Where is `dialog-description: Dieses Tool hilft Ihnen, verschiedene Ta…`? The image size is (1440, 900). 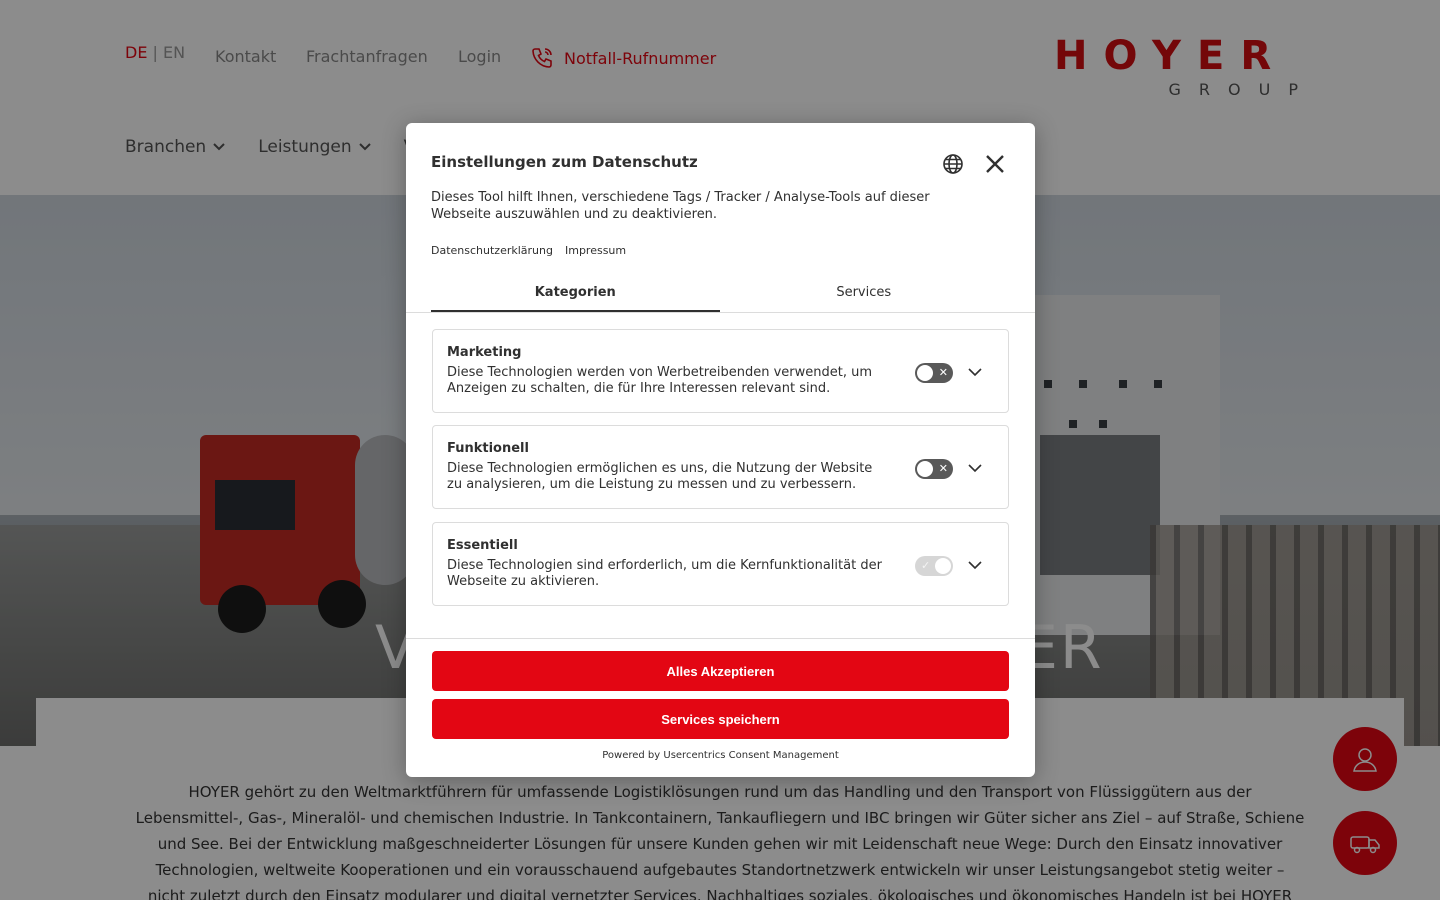 dialog-description: Dieses Tool hilft Ihnen, verschiedene Ta… is located at coordinates (680, 206).